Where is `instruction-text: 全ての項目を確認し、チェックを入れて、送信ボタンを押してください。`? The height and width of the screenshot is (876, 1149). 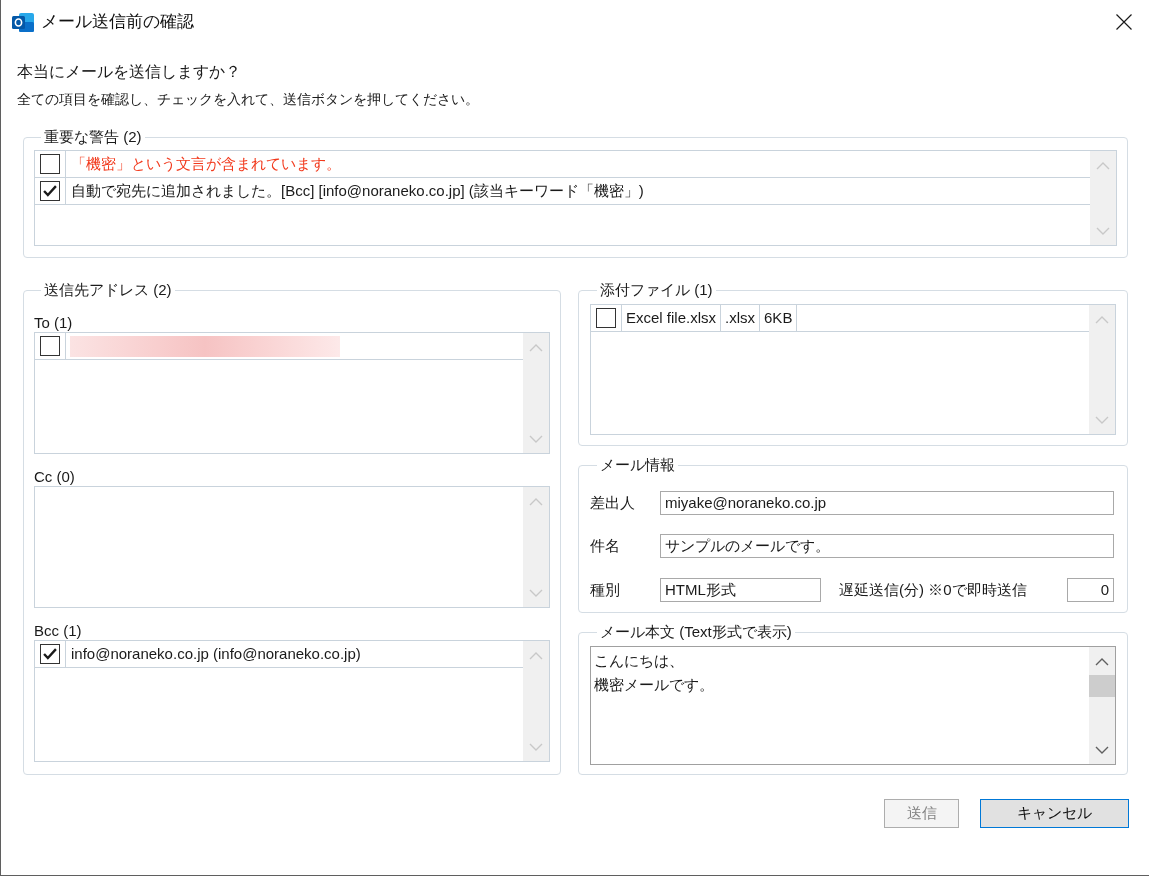
instruction-text: 全ての項目を確認し、チェックを入れて、送信ボタンを押してください。 is located at coordinates (248, 99).